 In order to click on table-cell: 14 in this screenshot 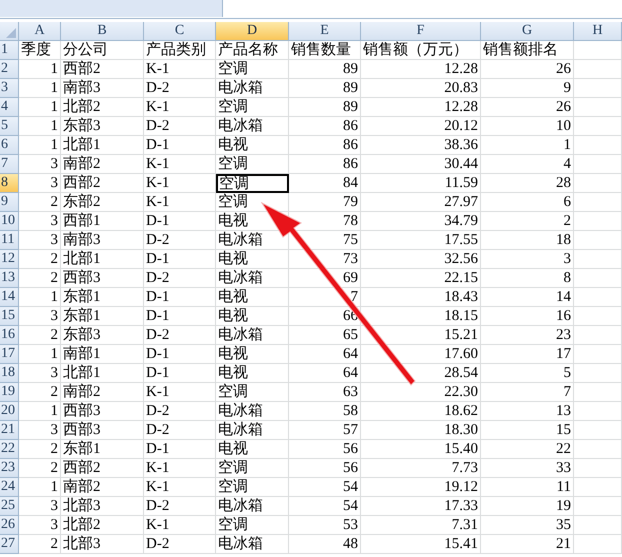, I will do `click(527, 297)`.